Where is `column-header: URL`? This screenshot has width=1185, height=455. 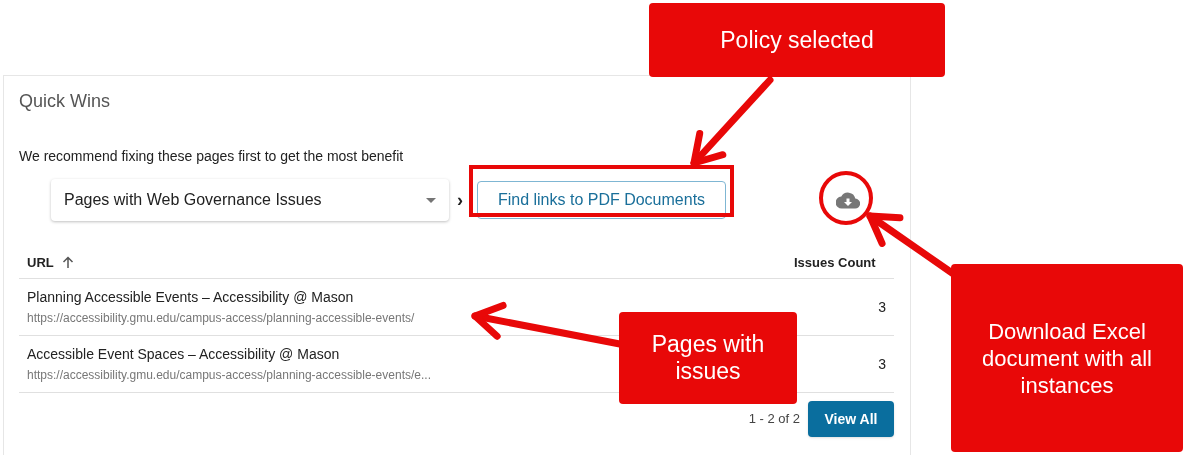 column-header: URL is located at coordinates (40, 262).